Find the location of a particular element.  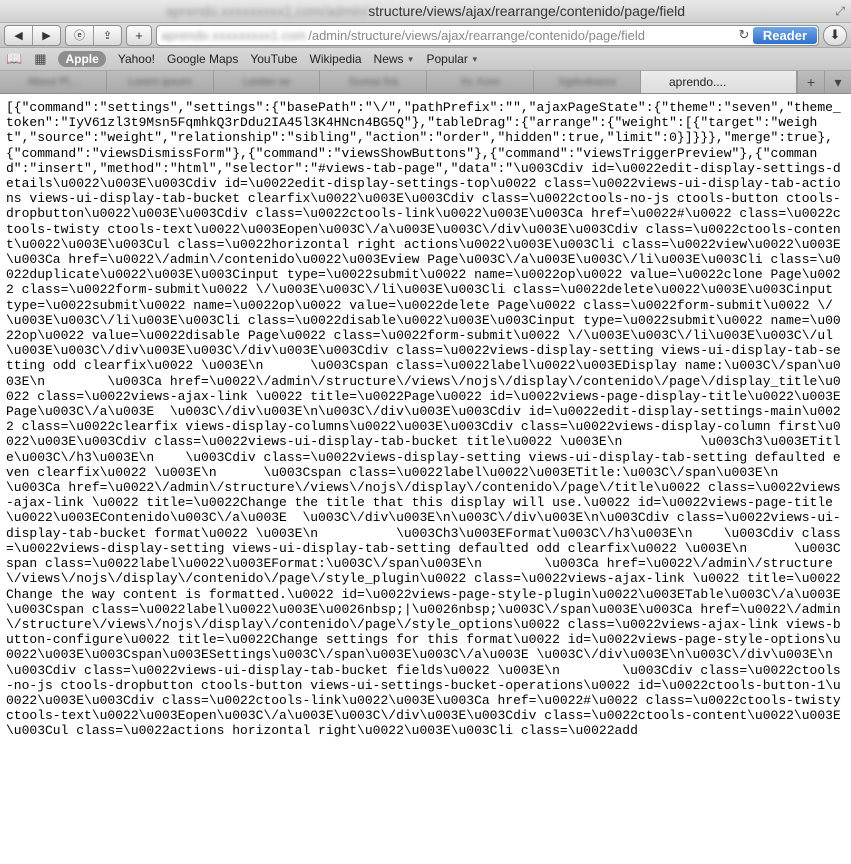

tab-label: Leidan se is located at coordinates (266, 82).